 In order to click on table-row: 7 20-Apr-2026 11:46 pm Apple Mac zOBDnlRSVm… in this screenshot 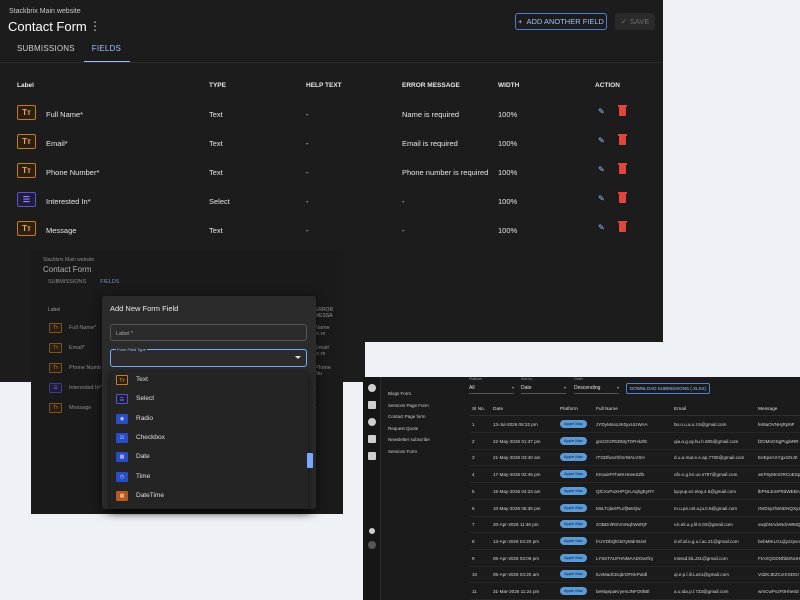, I will do `click(634, 525)`.